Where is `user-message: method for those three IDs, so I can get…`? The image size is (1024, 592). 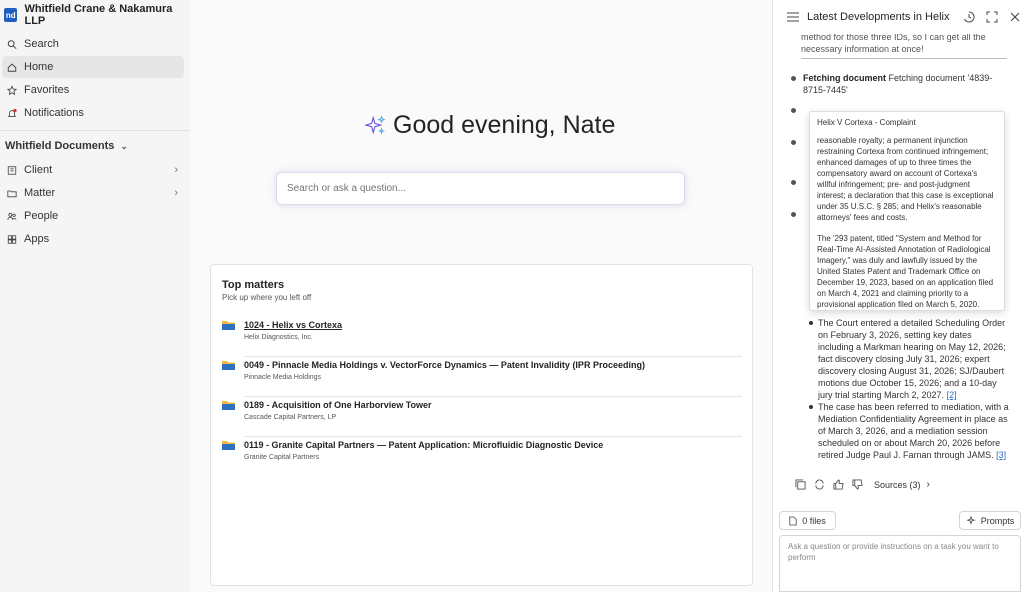 user-message: method for those three IDs, so I can get… is located at coordinates (893, 44).